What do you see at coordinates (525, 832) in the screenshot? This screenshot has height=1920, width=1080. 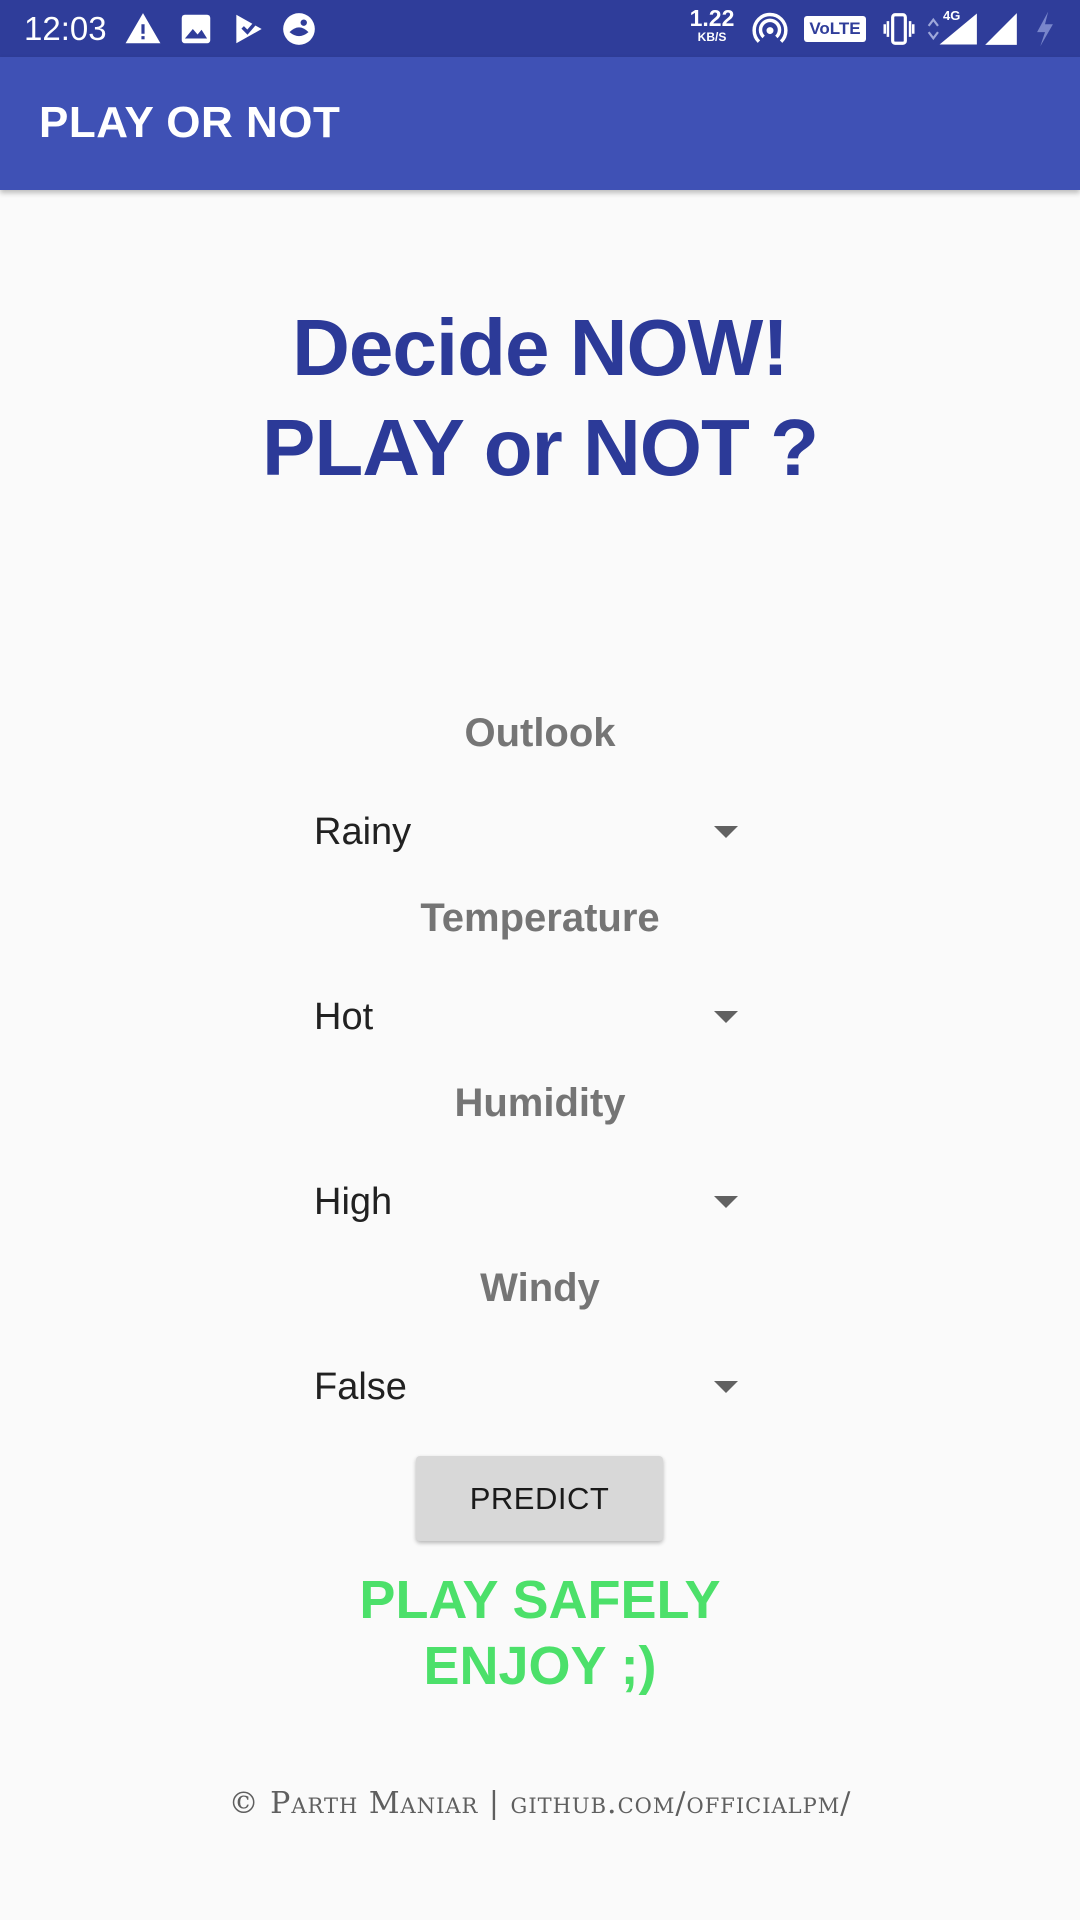 I see `outlook-dropdown: Rainy` at bounding box center [525, 832].